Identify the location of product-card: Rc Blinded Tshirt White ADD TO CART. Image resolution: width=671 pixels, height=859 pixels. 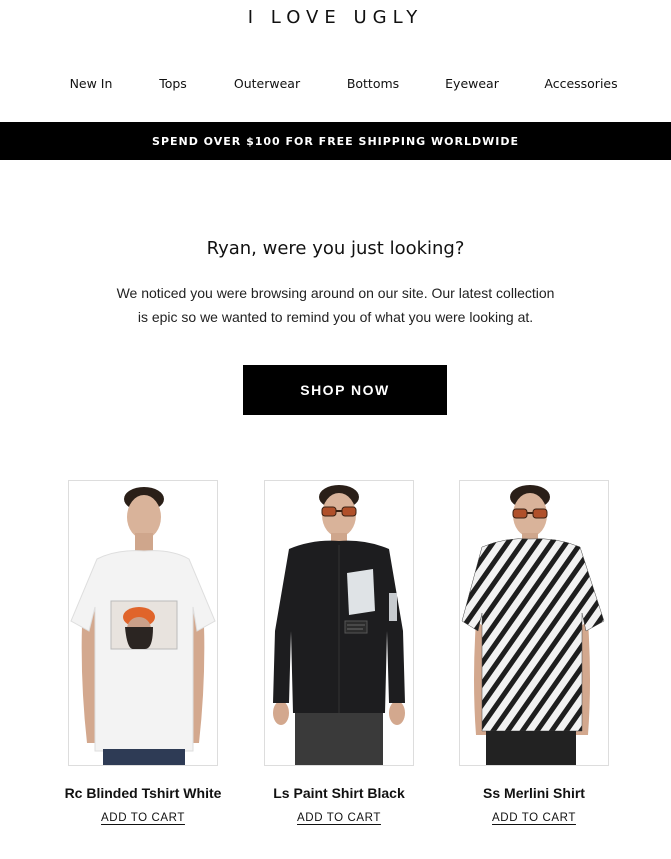
(143, 652).